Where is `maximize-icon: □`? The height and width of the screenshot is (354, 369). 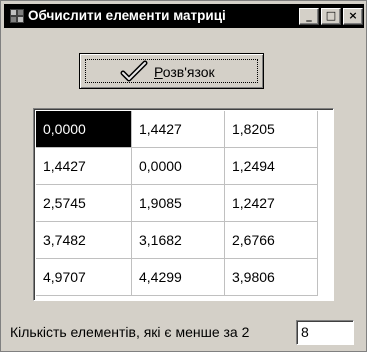 maximize-icon: □ is located at coordinates (331, 15).